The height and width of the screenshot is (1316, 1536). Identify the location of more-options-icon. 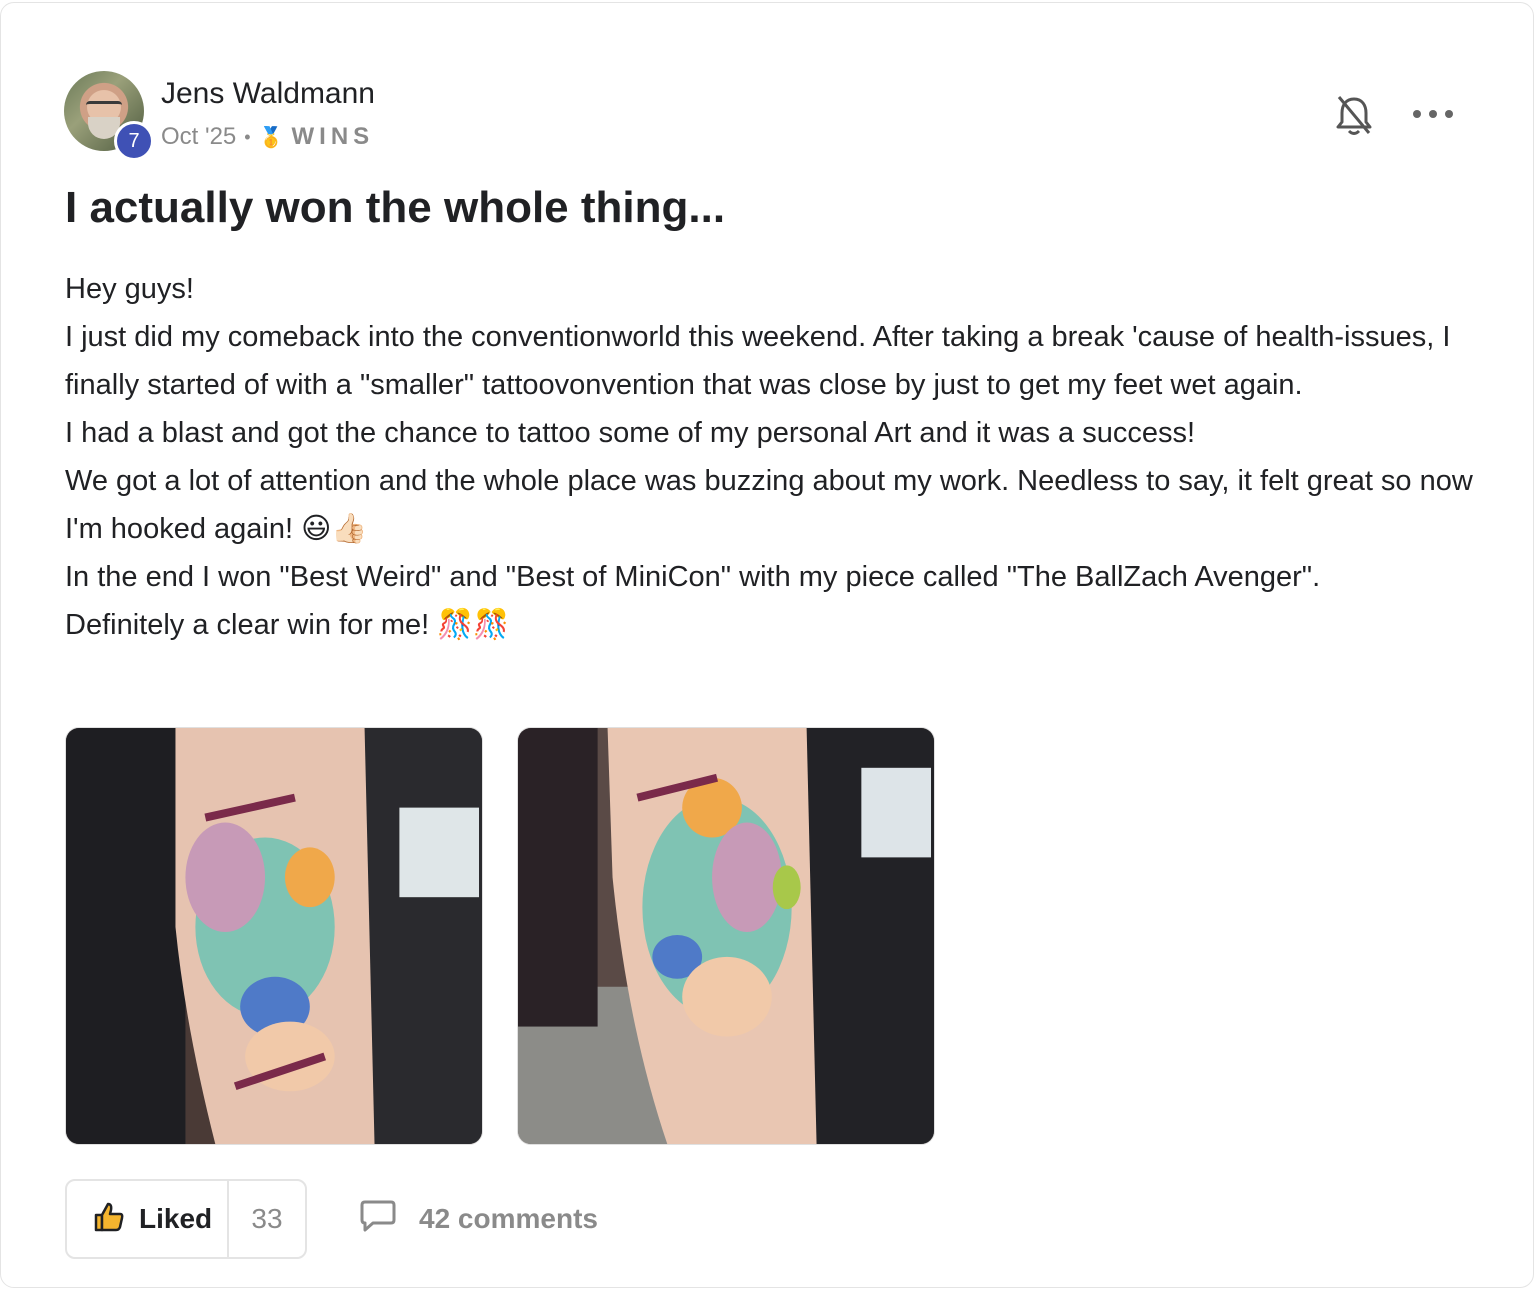
(1433, 114).